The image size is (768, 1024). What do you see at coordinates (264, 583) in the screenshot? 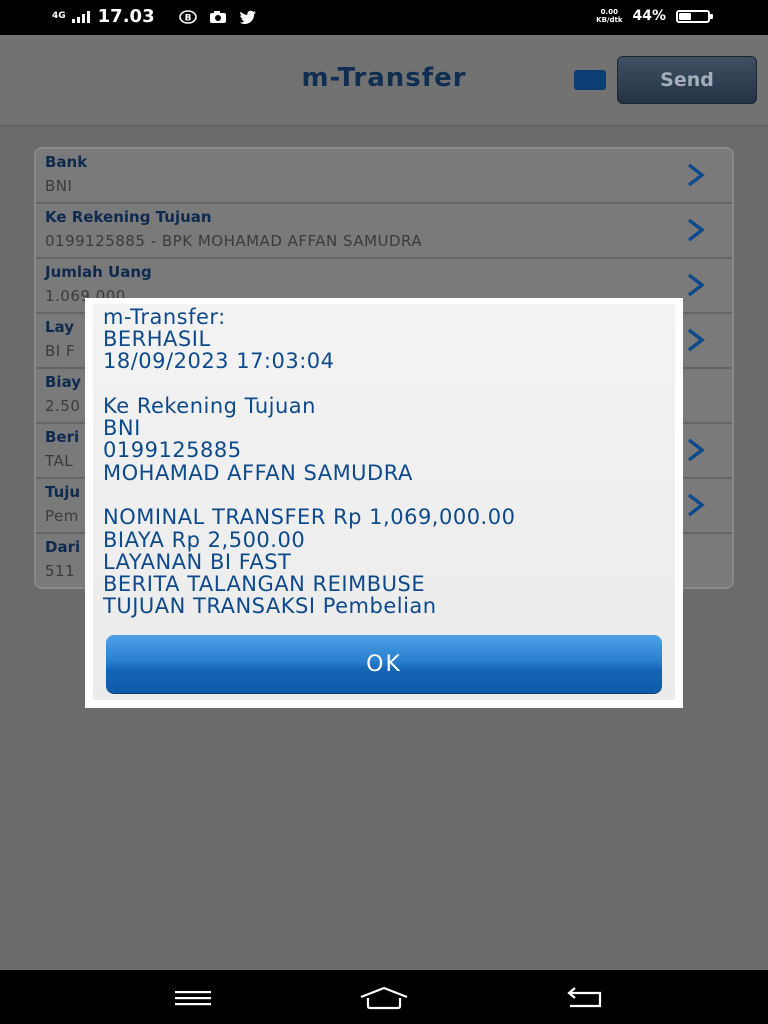
I see `message-line: BERITA TALANGAN REIMBUSE` at bounding box center [264, 583].